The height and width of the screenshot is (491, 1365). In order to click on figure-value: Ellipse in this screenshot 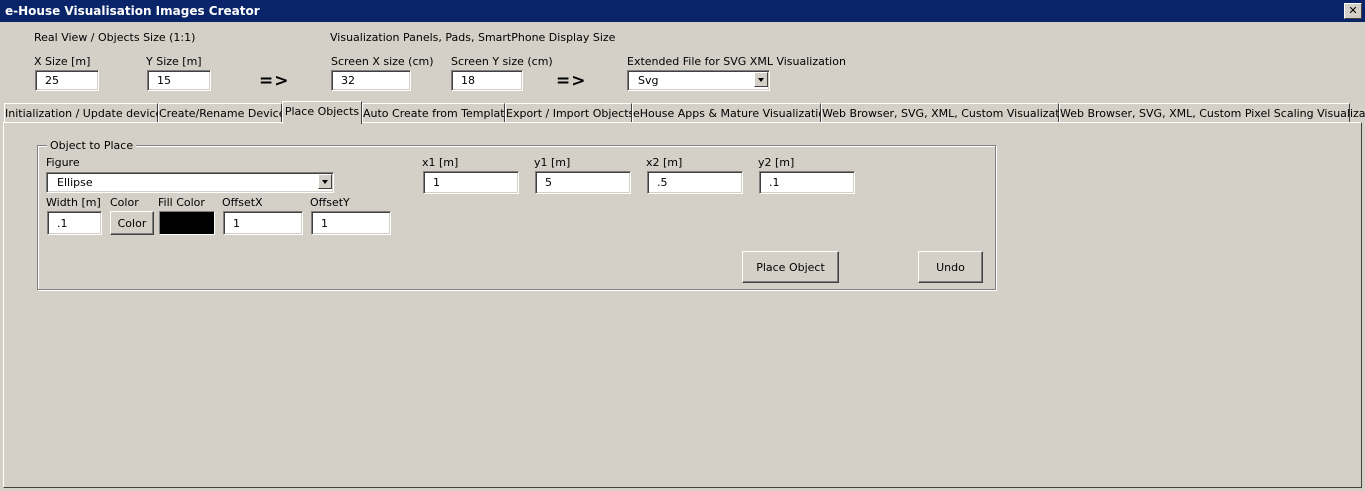, I will do `click(75, 182)`.